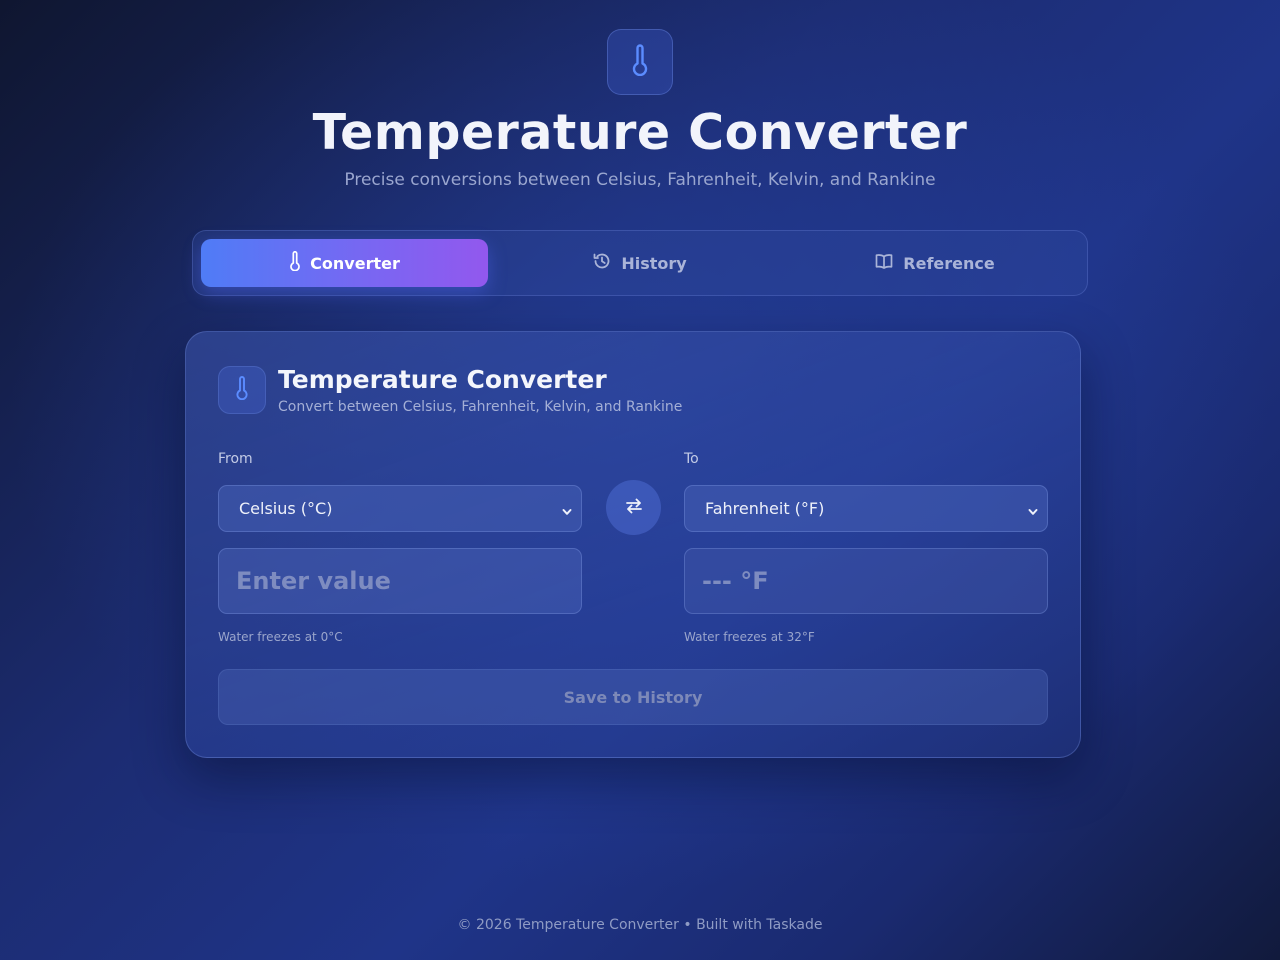 The height and width of the screenshot is (960, 1280). I want to click on result-display: --- °F, so click(866, 581).